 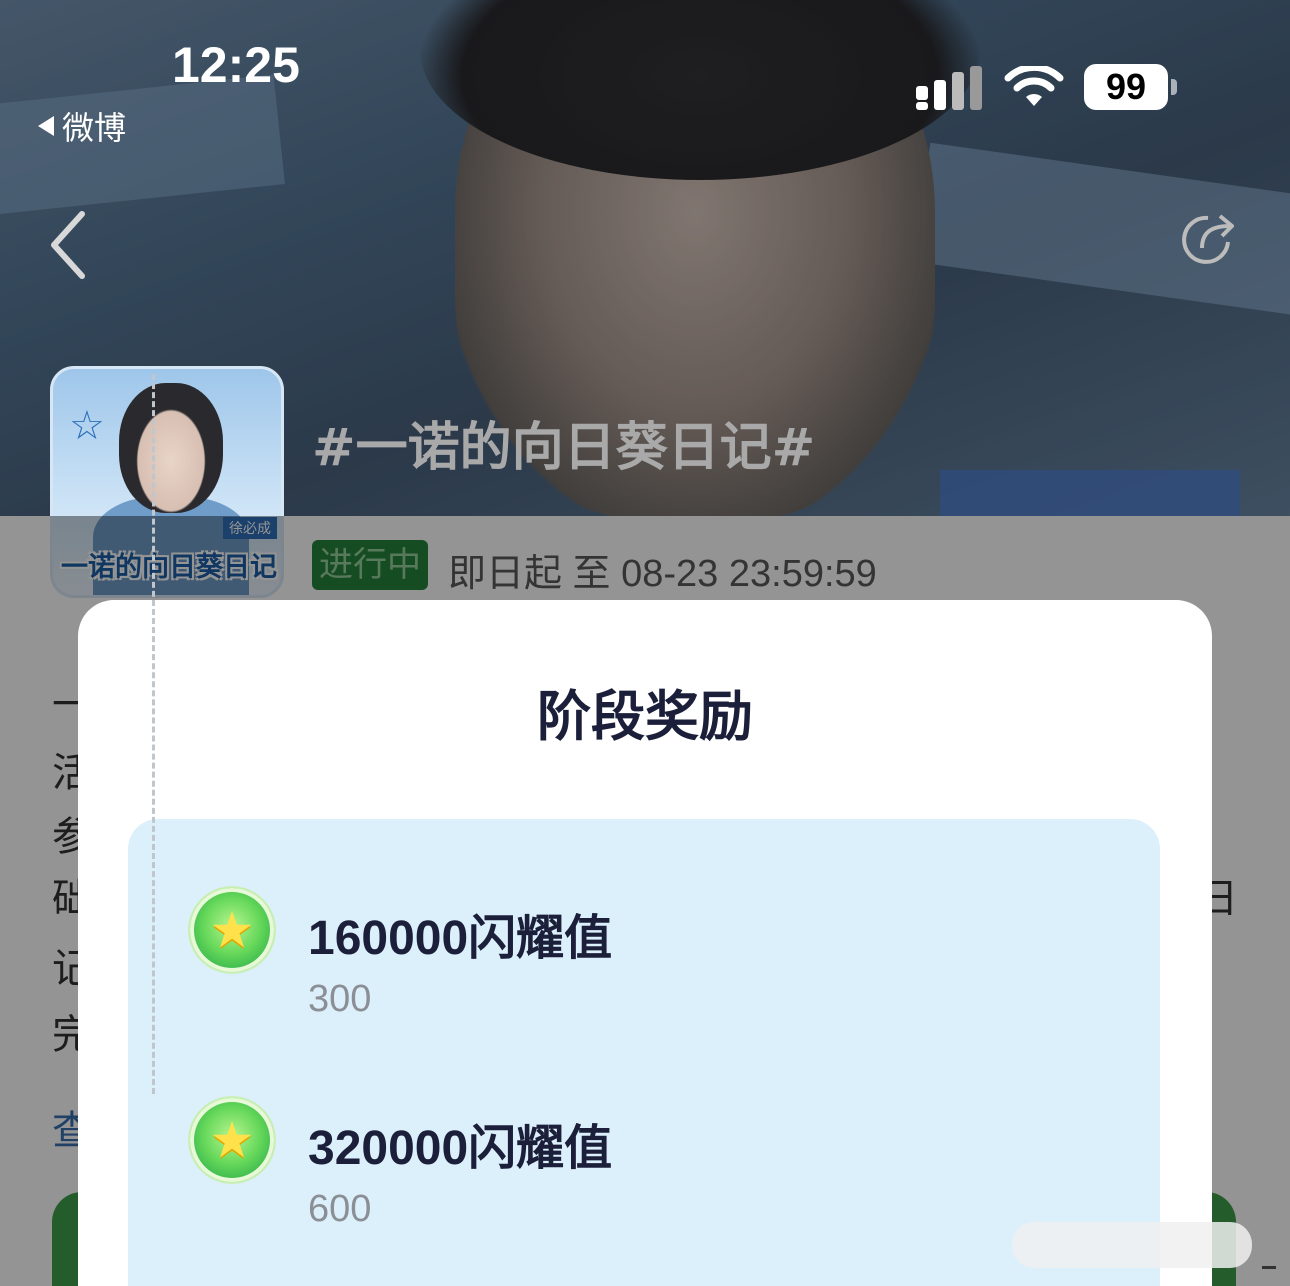 I want to click on battery-indicator: 99, so click(x=1126, y=87).